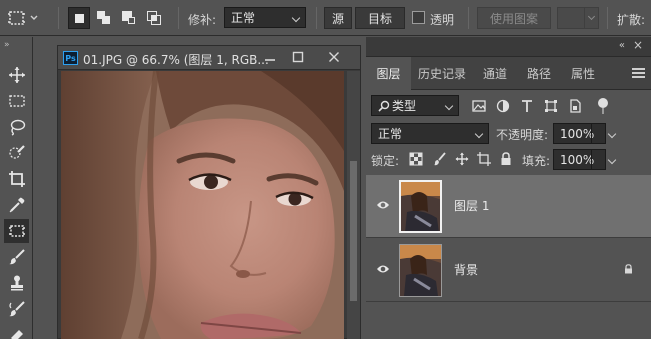  What do you see at coordinates (442, 20) in the screenshot?
I see `transparent-label: 透明` at bounding box center [442, 20].